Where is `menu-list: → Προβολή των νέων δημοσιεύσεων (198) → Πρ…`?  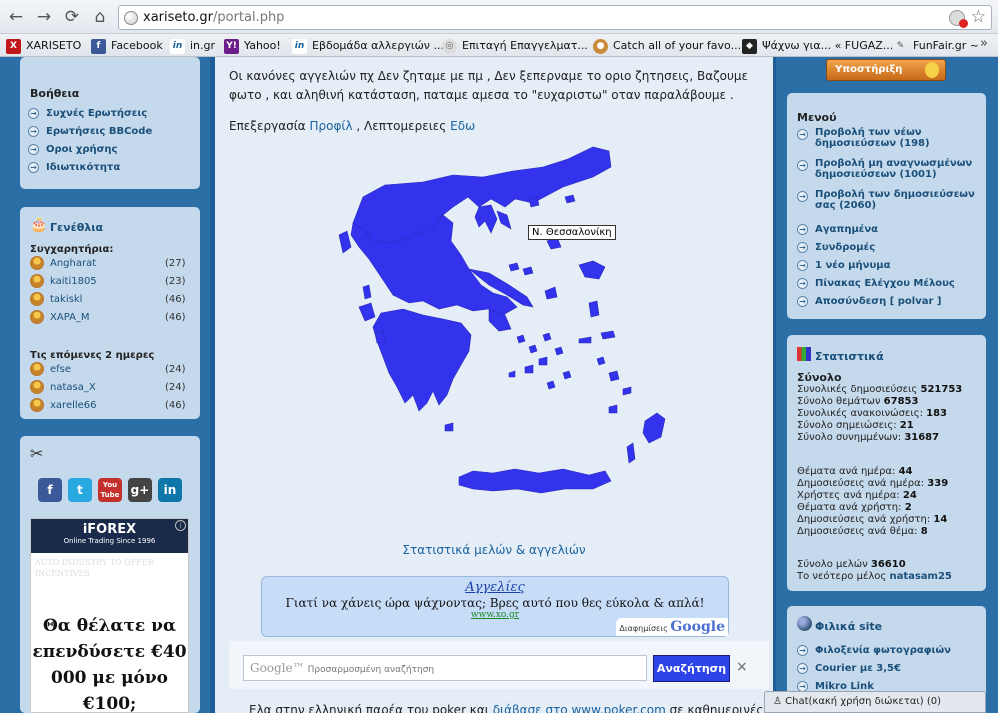
menu-list: → Προβολή των νέων δημοσιεύσεων (198) → Πρ… is located at coordinates (889, 218).